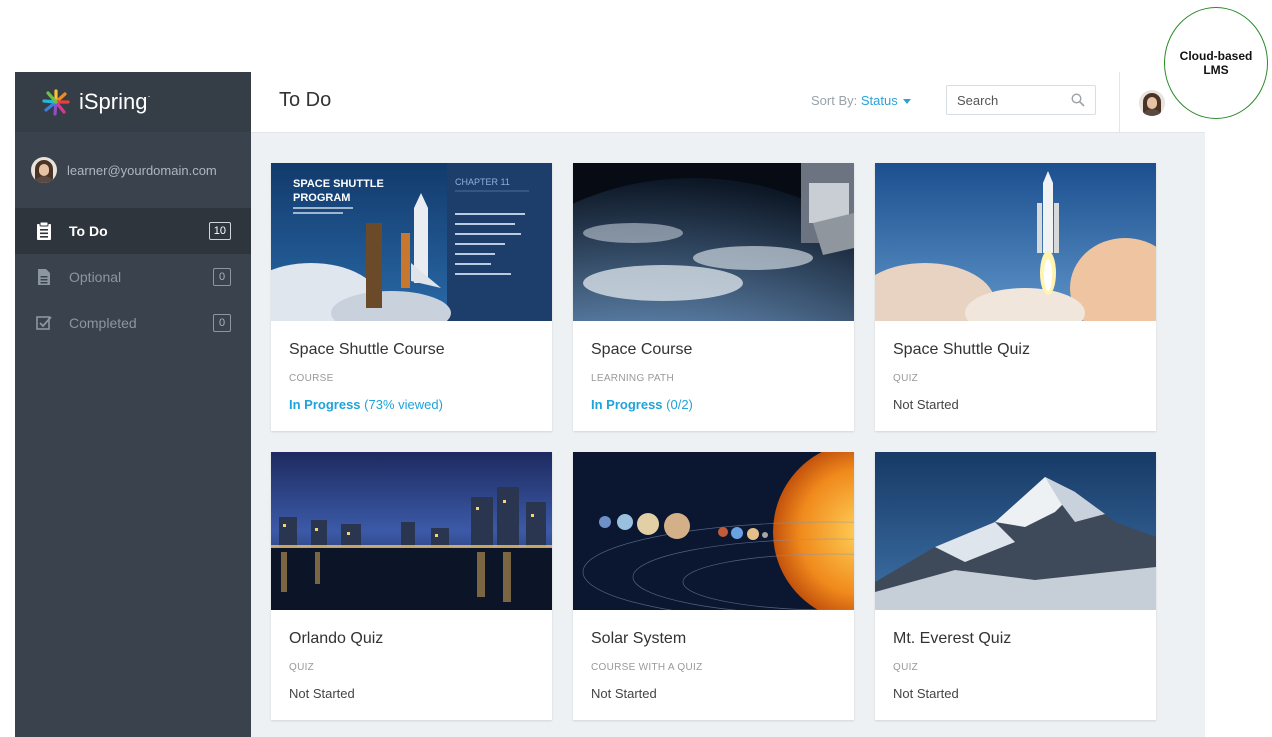  Describe the element at coordinates (834, 100) in the screenshot. I see `sort-label: Sort By:` at that location.